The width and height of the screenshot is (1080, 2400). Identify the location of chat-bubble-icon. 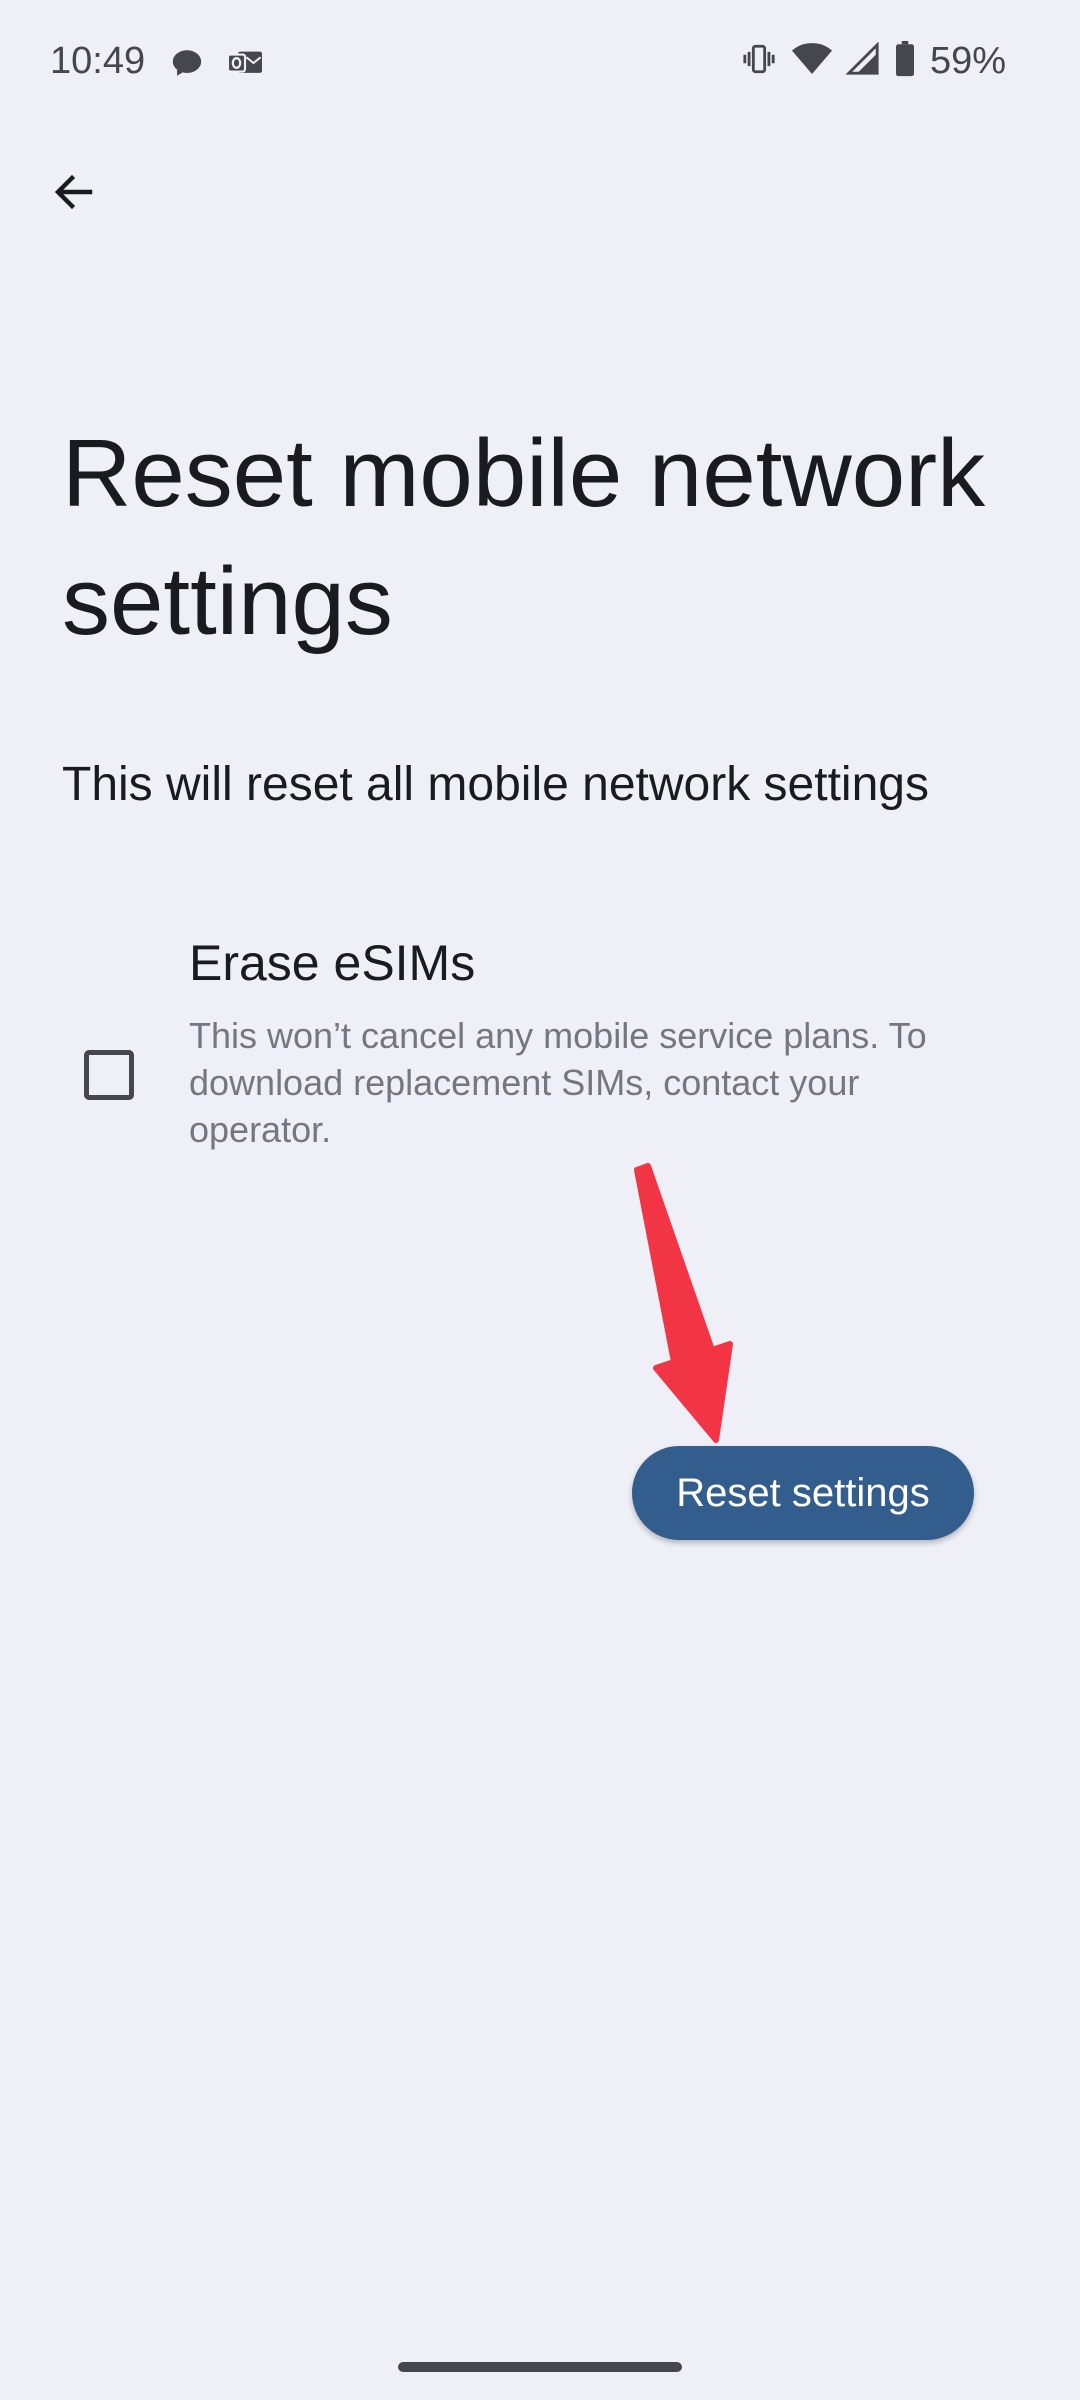
(187, 65).